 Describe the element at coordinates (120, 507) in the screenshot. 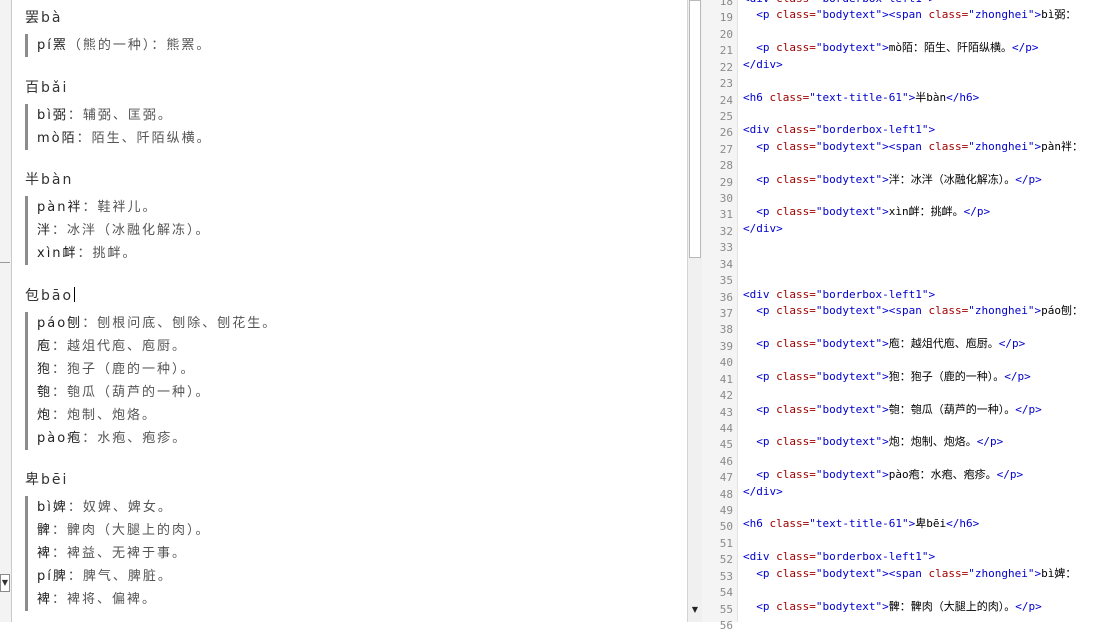

I see `entry-item-text: ：奴婢、婢女。` at that location.